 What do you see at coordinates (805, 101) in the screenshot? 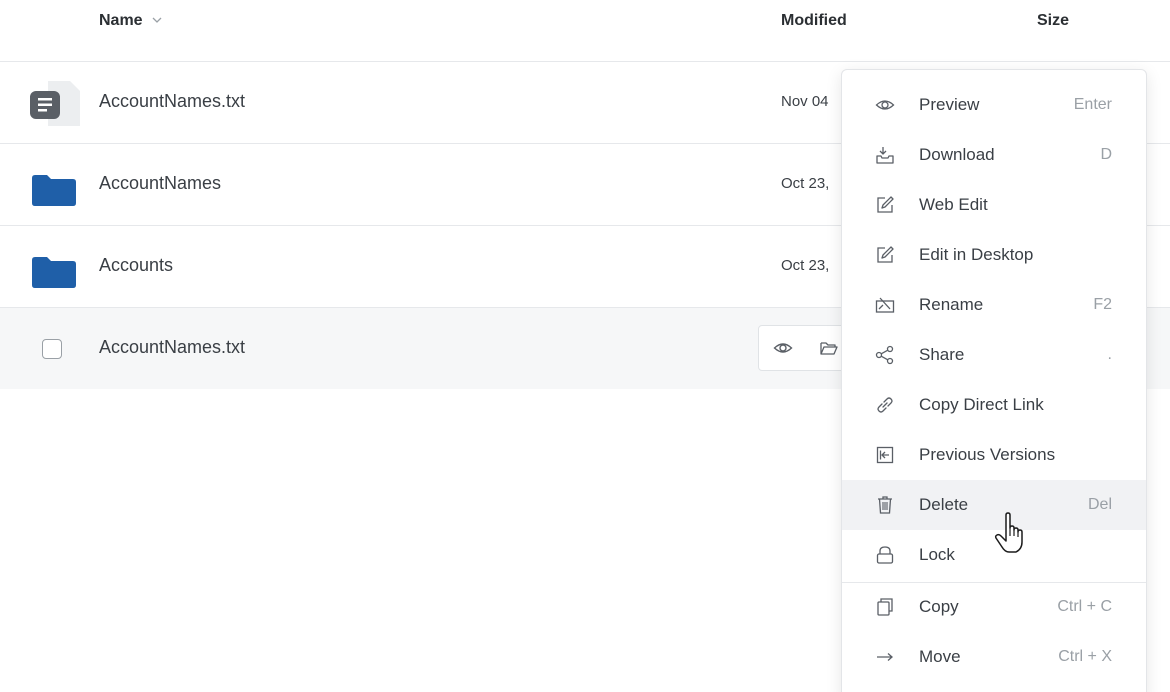
I see `modified-date: Nov 04` at bounding box center [805, 101].